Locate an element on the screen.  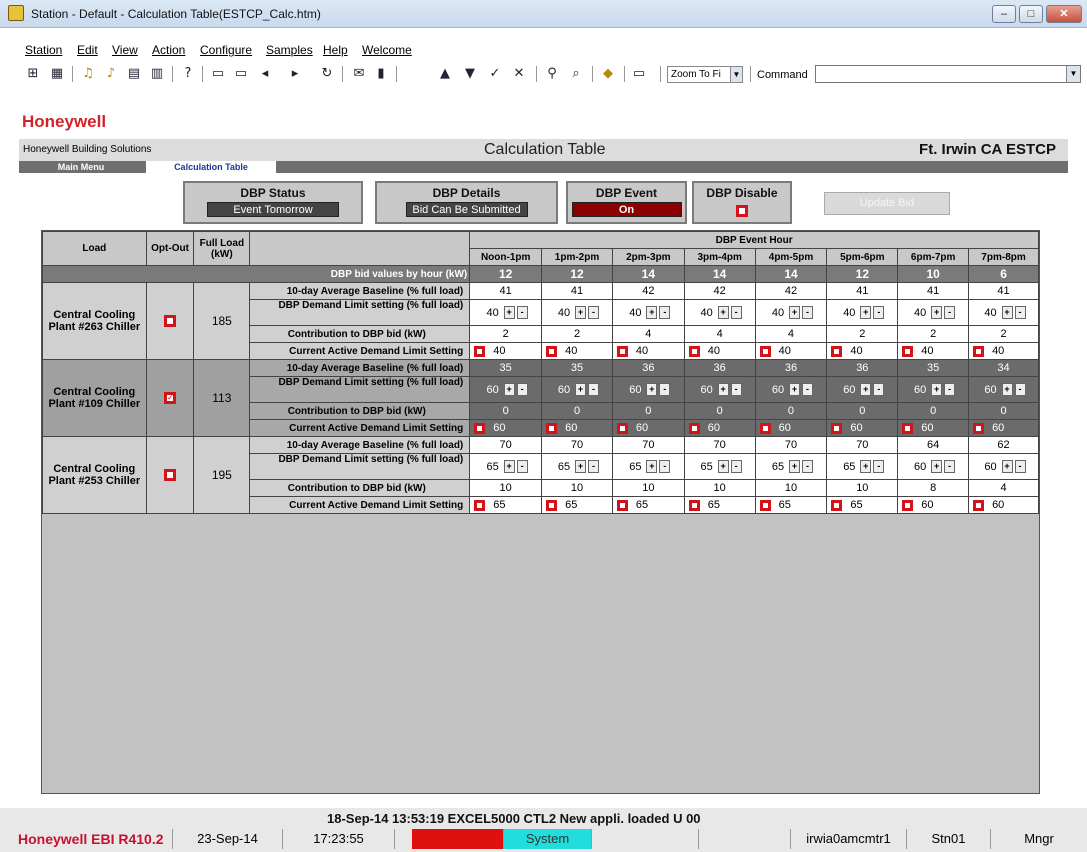
check-icon: ✓ is located at coordinates (495, 74).